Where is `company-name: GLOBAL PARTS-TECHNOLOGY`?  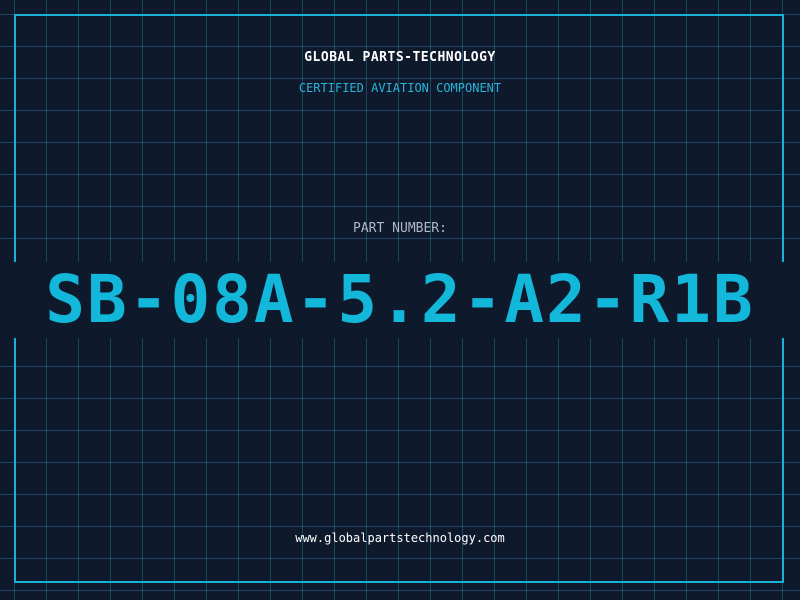
company-name: GLOBAL PARTS-TECHNOLOGY is located at coordinates (400, 57).